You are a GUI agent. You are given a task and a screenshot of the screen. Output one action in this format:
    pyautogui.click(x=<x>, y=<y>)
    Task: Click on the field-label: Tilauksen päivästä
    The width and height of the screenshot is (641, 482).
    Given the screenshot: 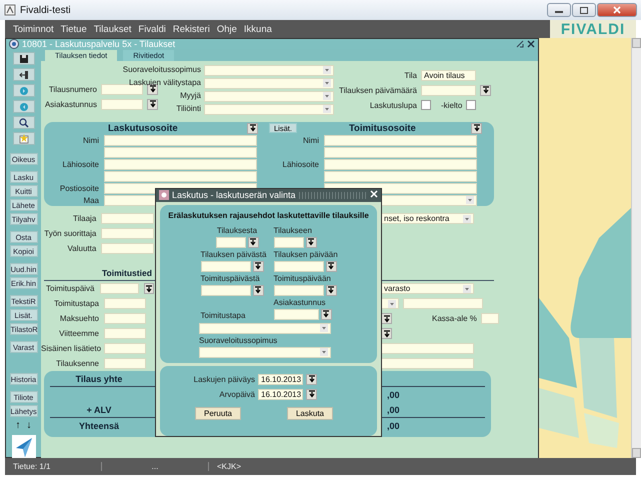 What is the action you would take?
    pyautogui.click(x=234, y=254)
    